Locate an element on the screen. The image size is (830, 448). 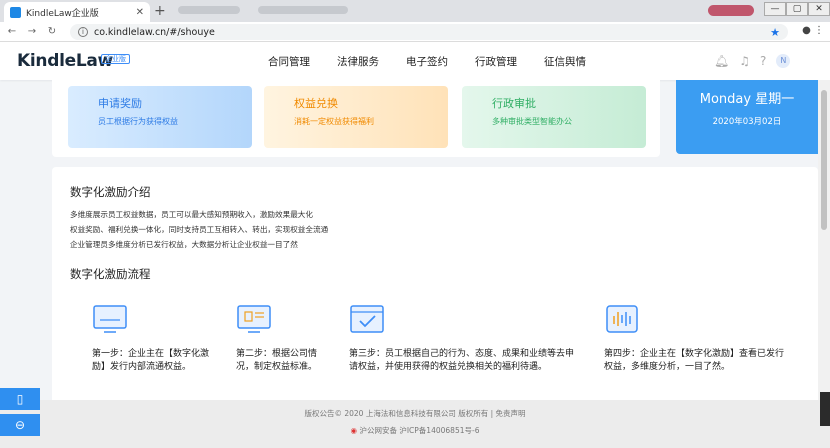
back-icon: ← is located at coordinates (12, 31).